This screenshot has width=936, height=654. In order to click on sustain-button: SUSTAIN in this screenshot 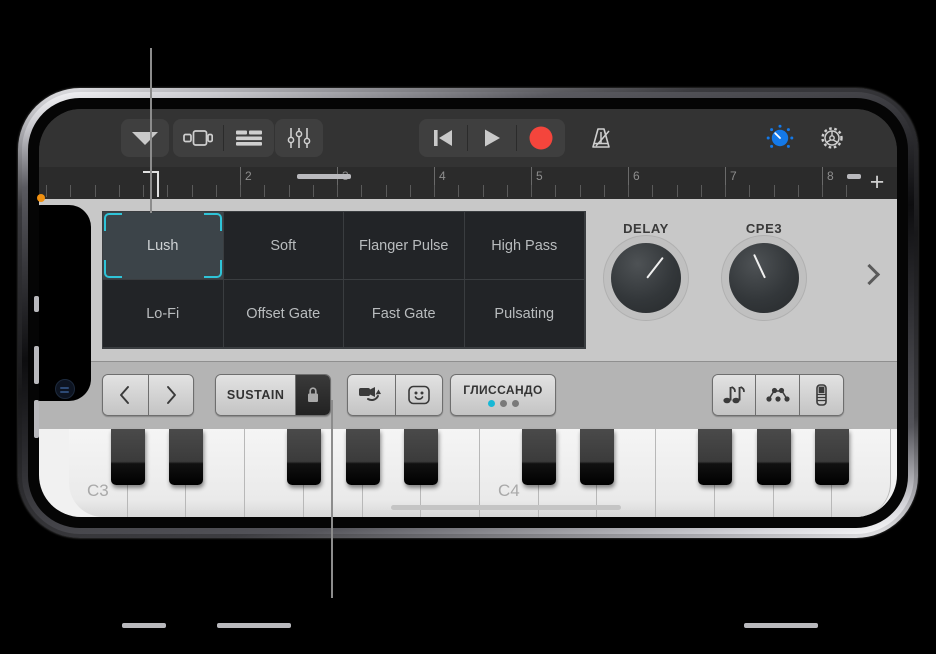, I will do `click(256, 395)`.